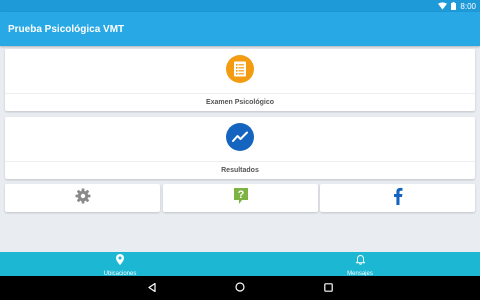 This screenshot has height=300, width=480. I want to click on app-bar: Prueba Psicológica VMT, so click(240, 29).